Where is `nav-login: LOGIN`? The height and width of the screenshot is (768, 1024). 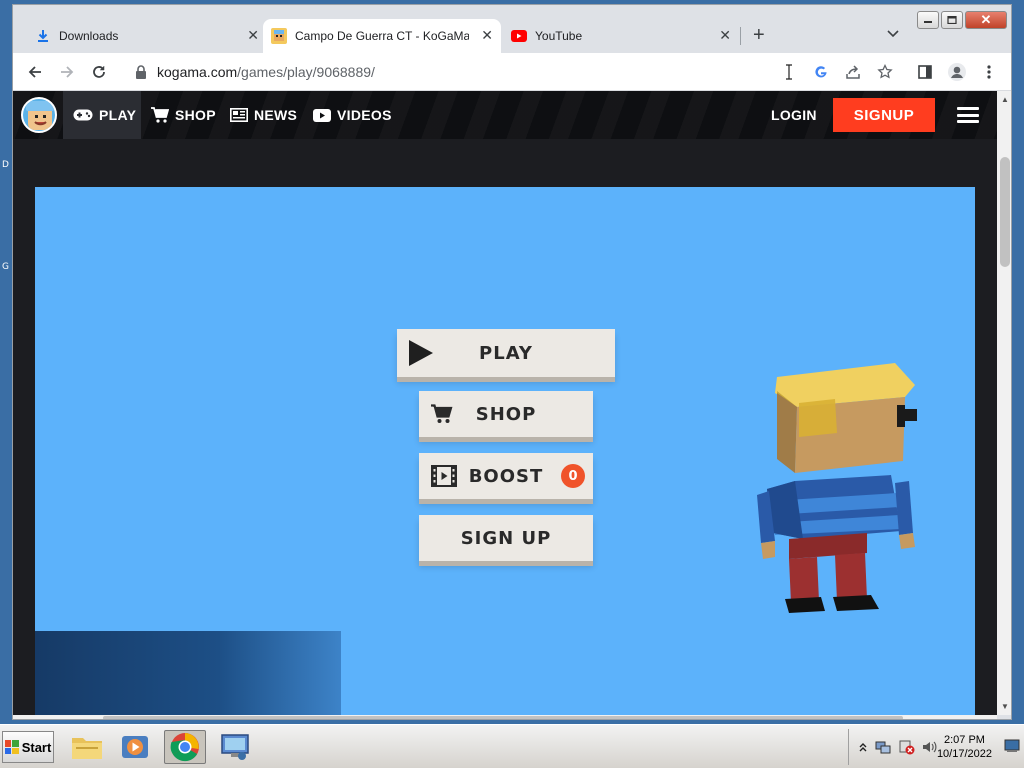
nav-login: LOGIN is located at coordinates (794, 115).